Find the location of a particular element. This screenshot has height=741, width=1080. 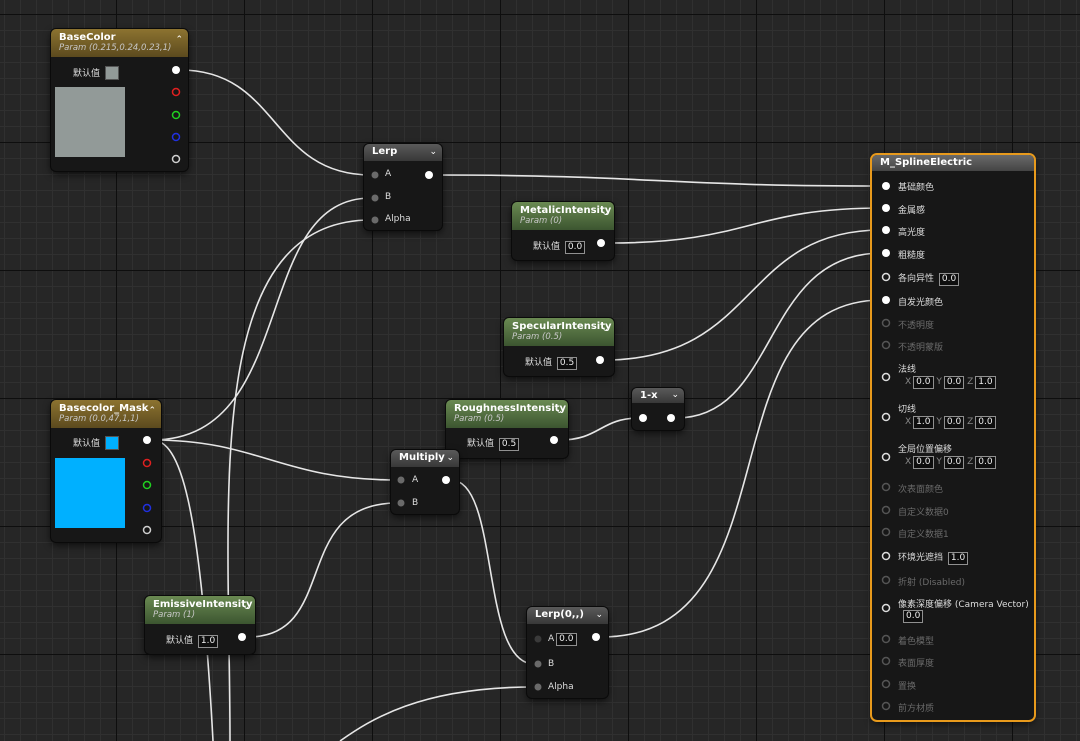

pin-label-alpha: Alpha is located at coordinates (398, 219).